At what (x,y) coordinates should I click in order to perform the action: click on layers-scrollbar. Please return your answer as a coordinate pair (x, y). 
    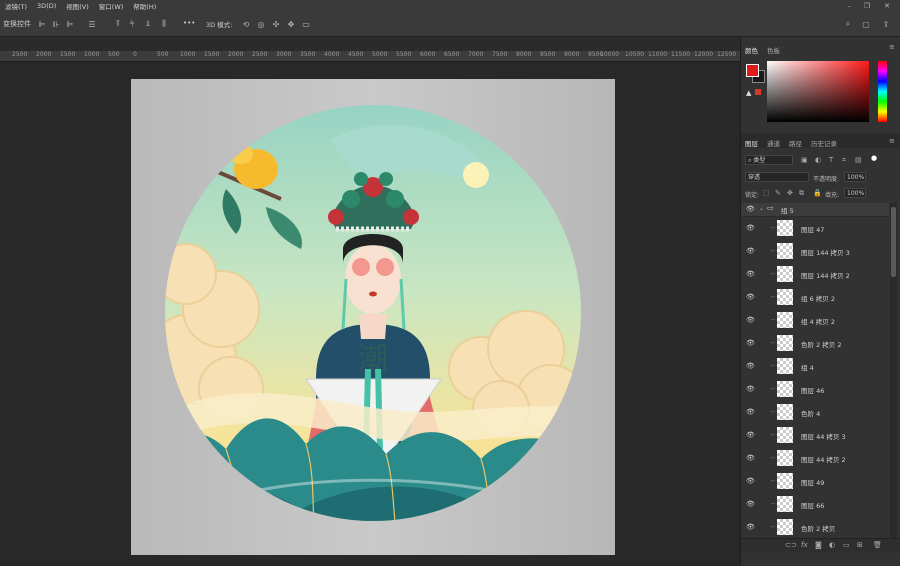
    Looking at the image, I should click on (893, 370).